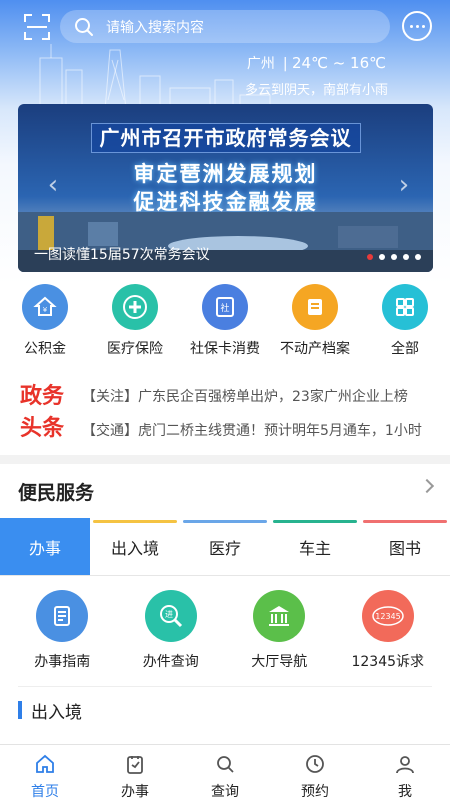 This screenshot has width=450, height=800. What do you see at coordinates (405, 792) in the screenshot?
I see `nav-label: 我` at bounding box center [405, 792].